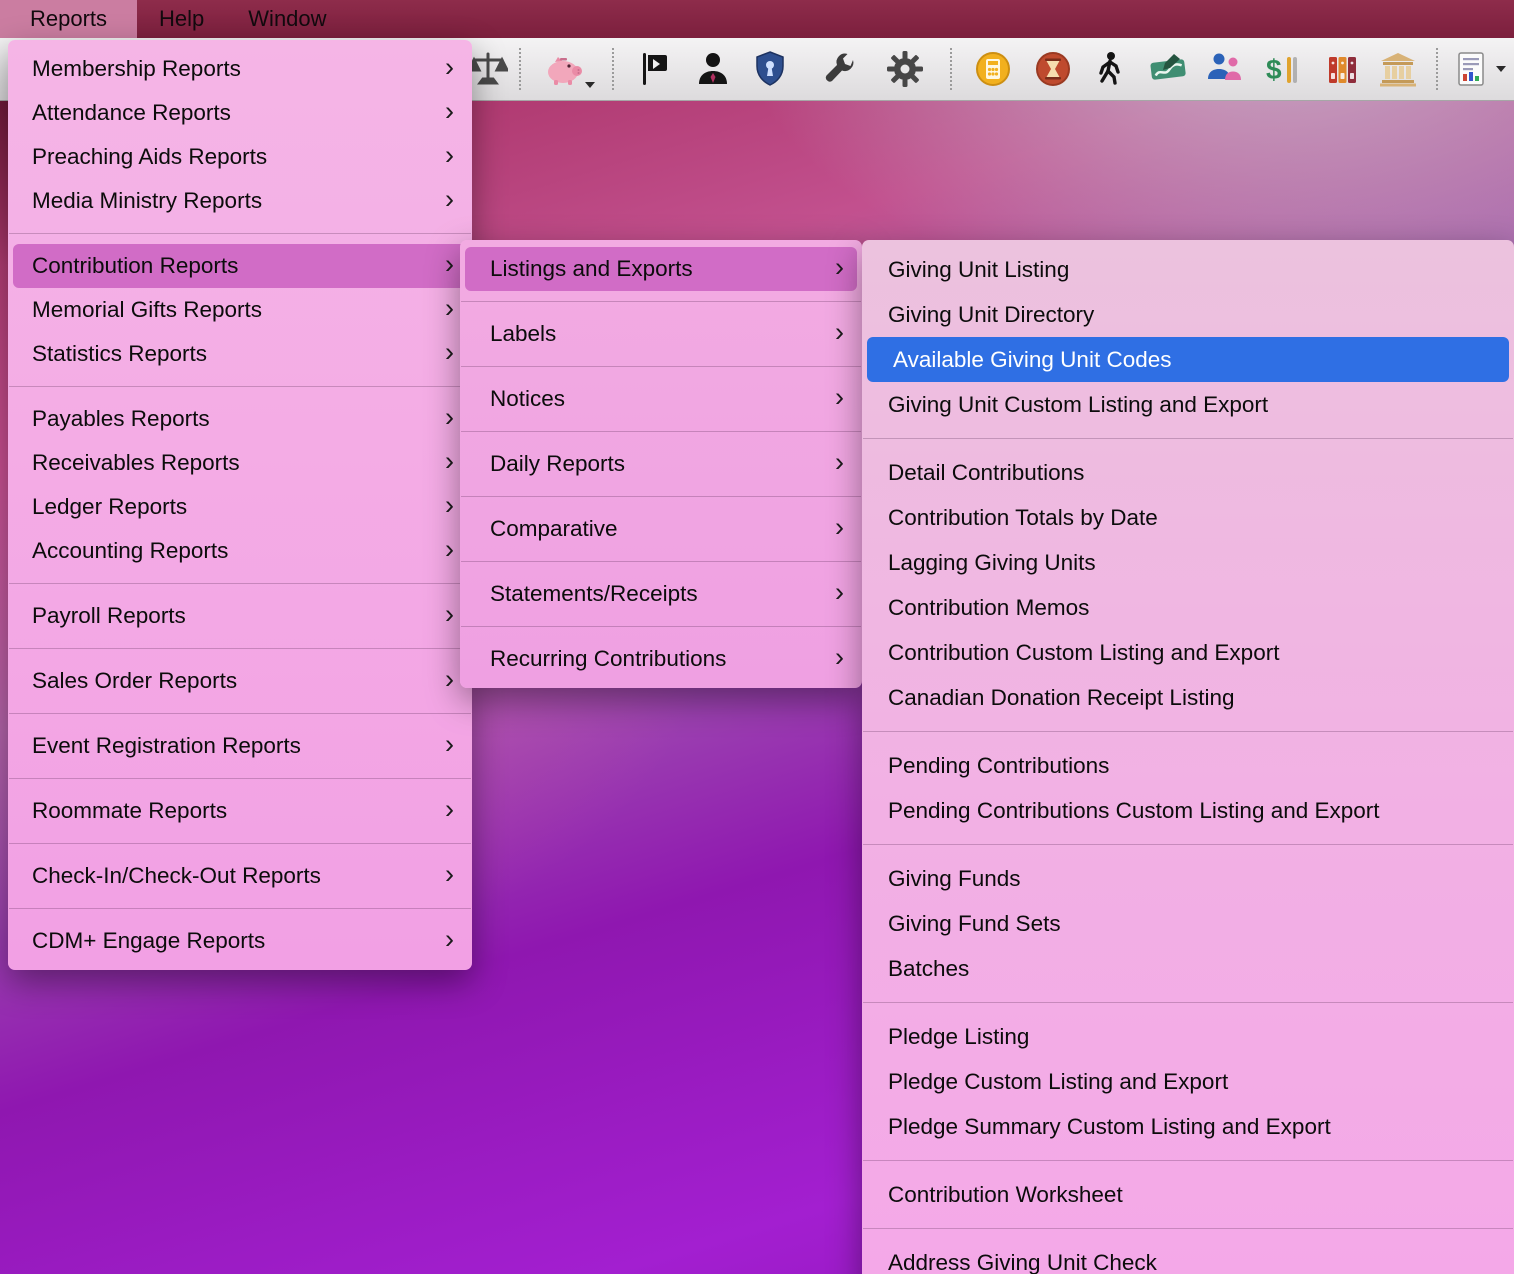 The image size is (1514, 1274). Describe the element at coordinates (147, 200) in the screenshot. I see `menu-item-label: Media Ministry Reports` at that location.